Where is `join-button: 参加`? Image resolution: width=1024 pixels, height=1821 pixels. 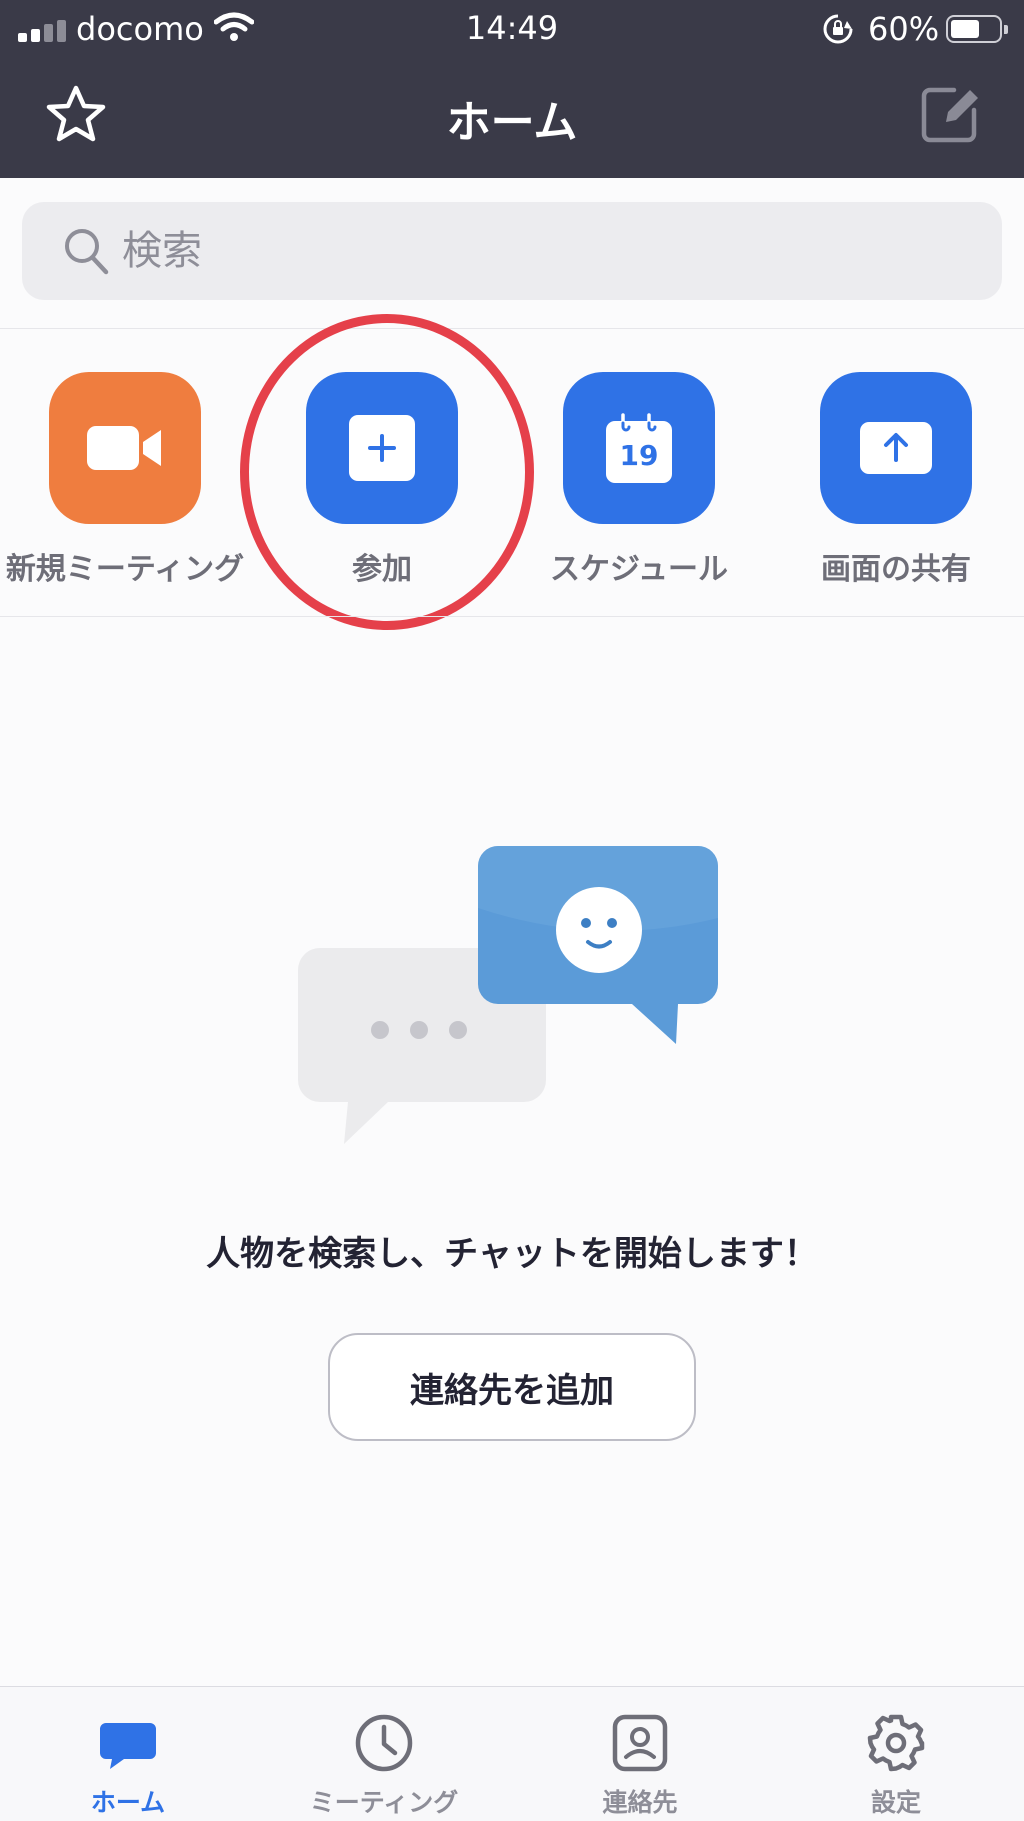
join-button: 参加 is located at coordinates (382, 482).